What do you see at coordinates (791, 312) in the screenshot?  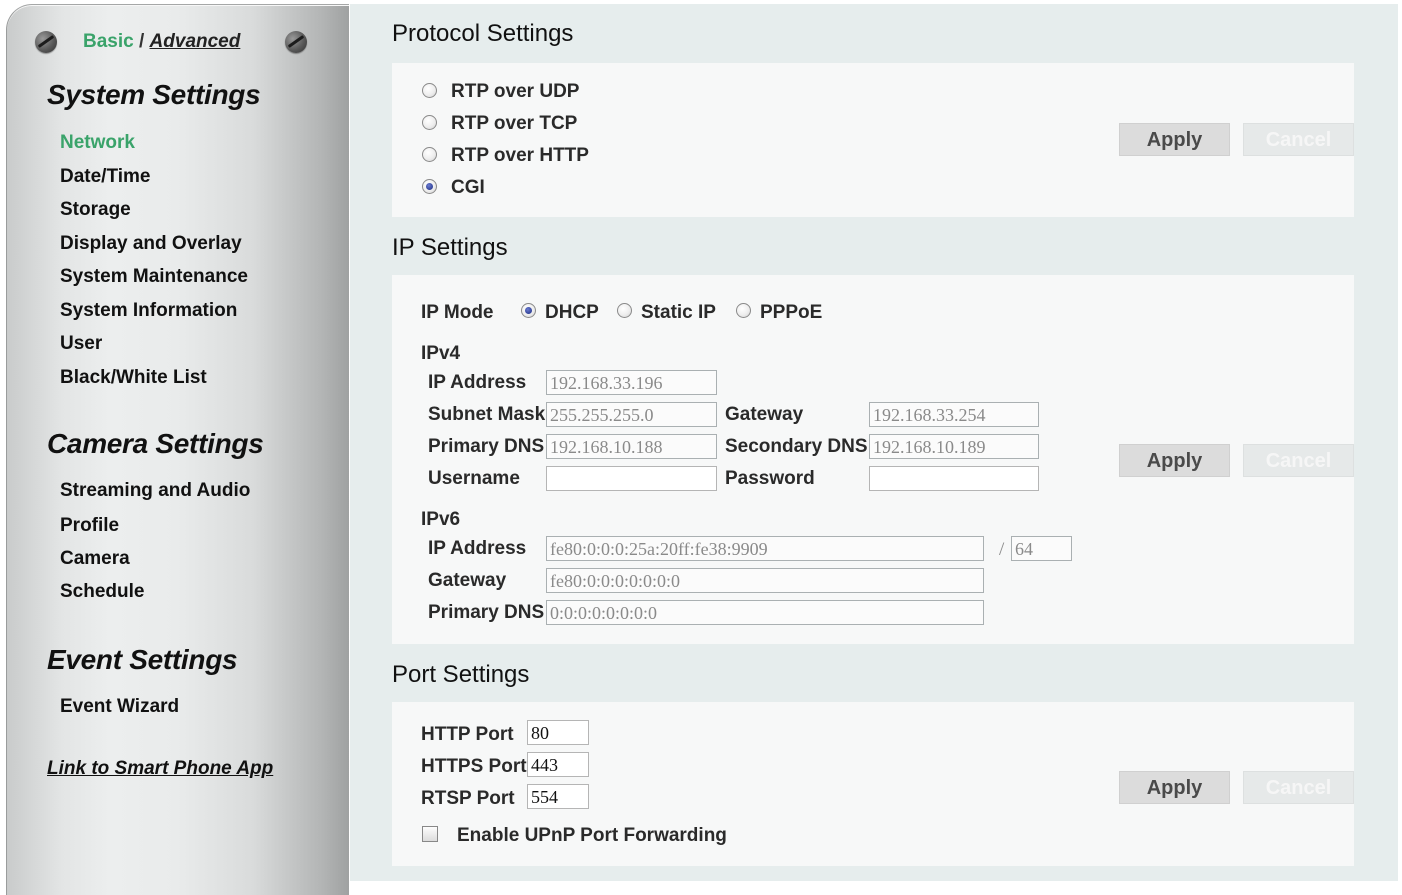 I see `ip-mode-option-label: PPPoE` at bounding box center [791, 312].